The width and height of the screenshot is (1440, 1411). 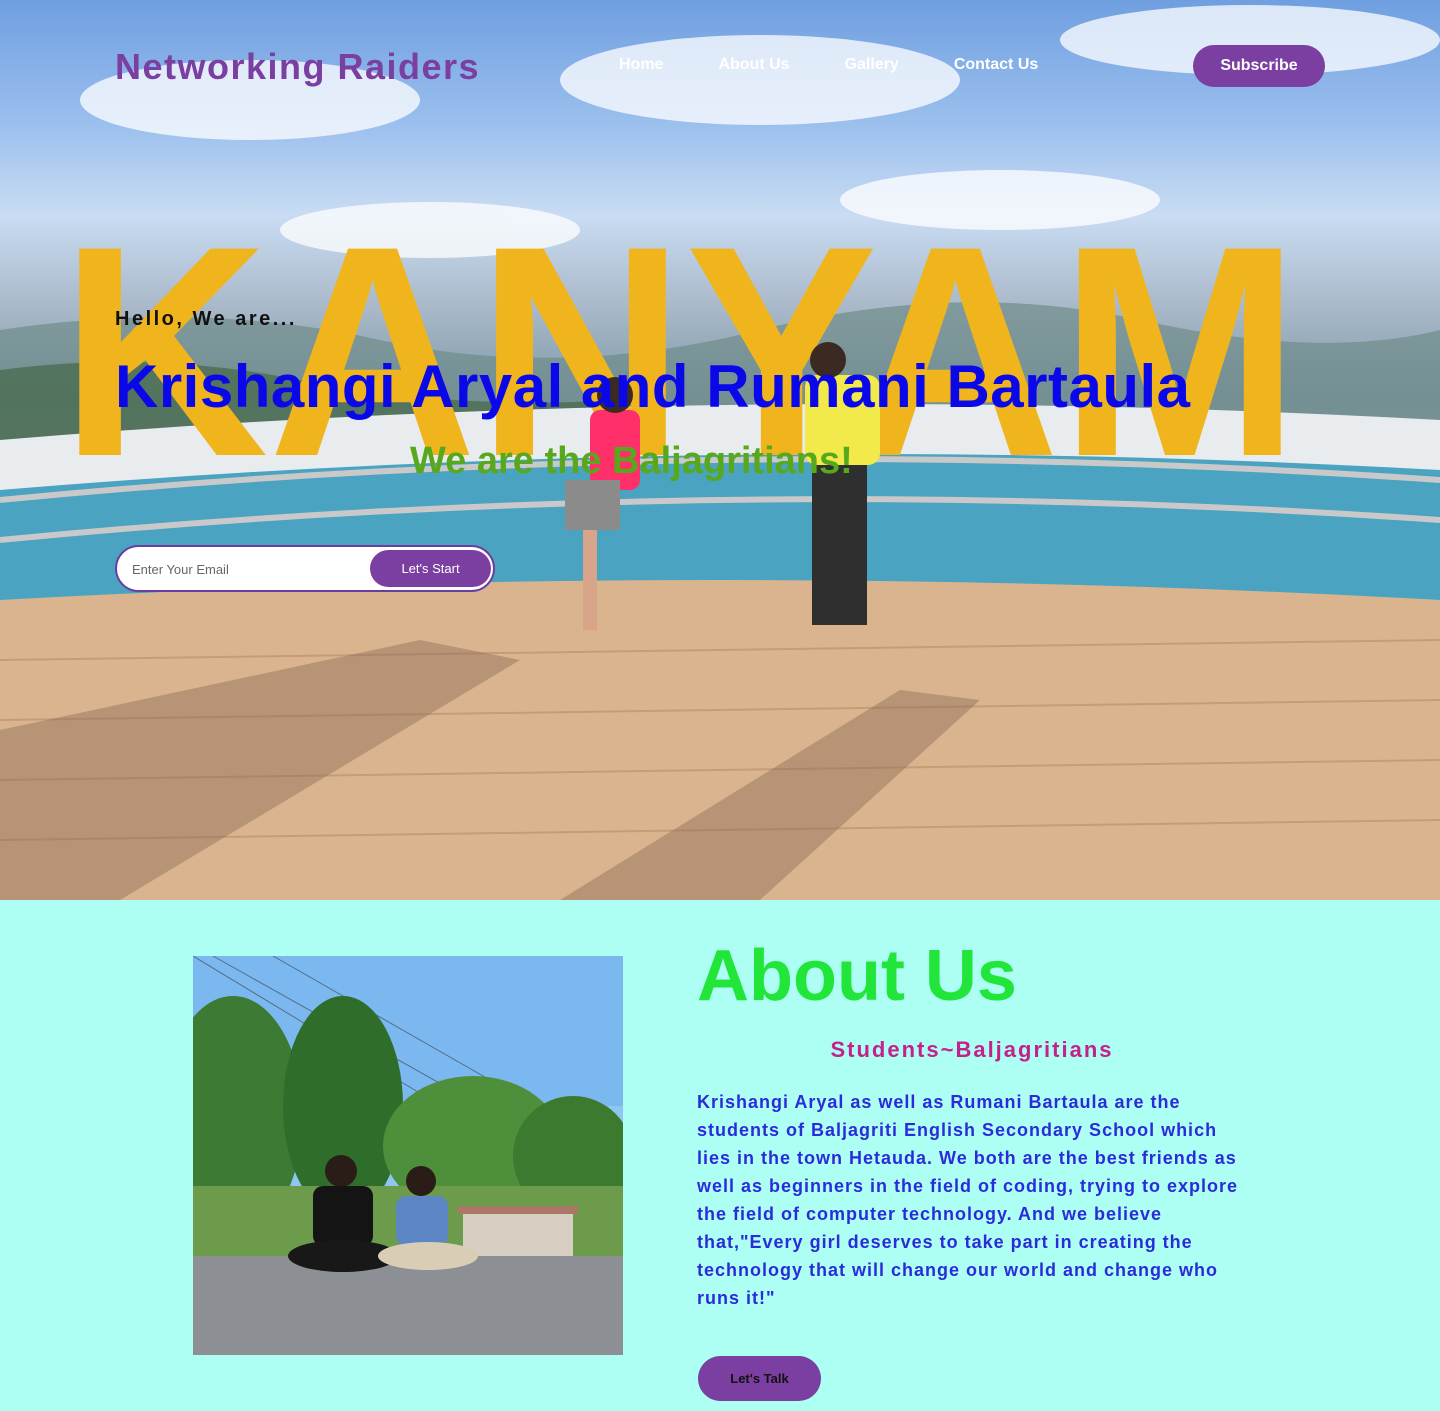 What do you see at coordinates (430, 568) in the screenshot?
I see `lets-start-button: Let's Start` at bounding box center [430, 568].